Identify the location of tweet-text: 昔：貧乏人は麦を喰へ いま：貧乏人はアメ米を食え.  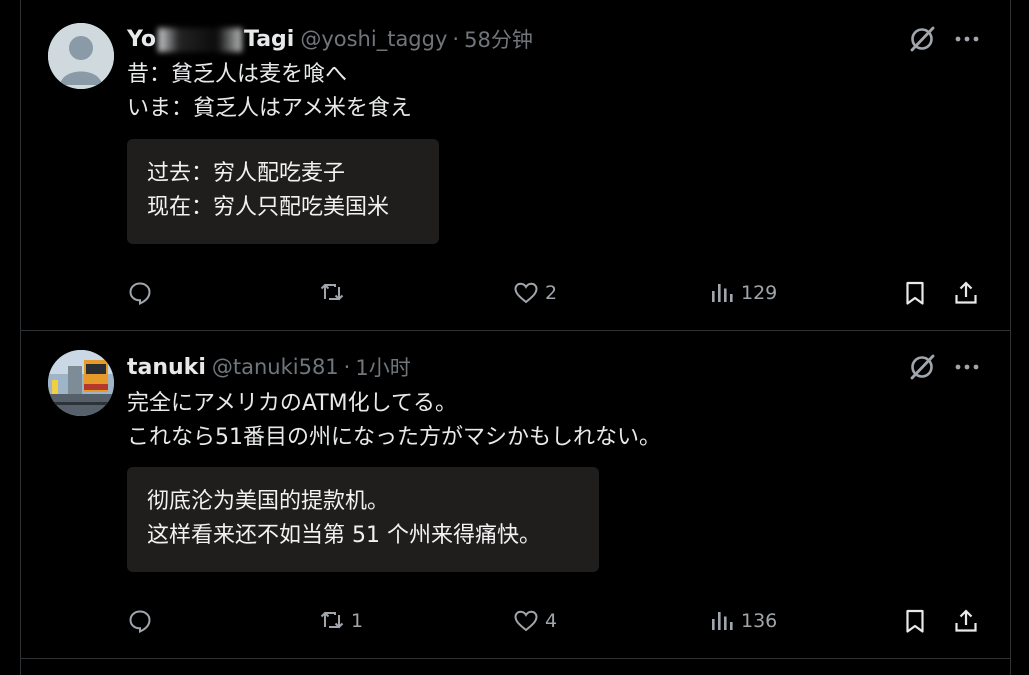
(269, 92).